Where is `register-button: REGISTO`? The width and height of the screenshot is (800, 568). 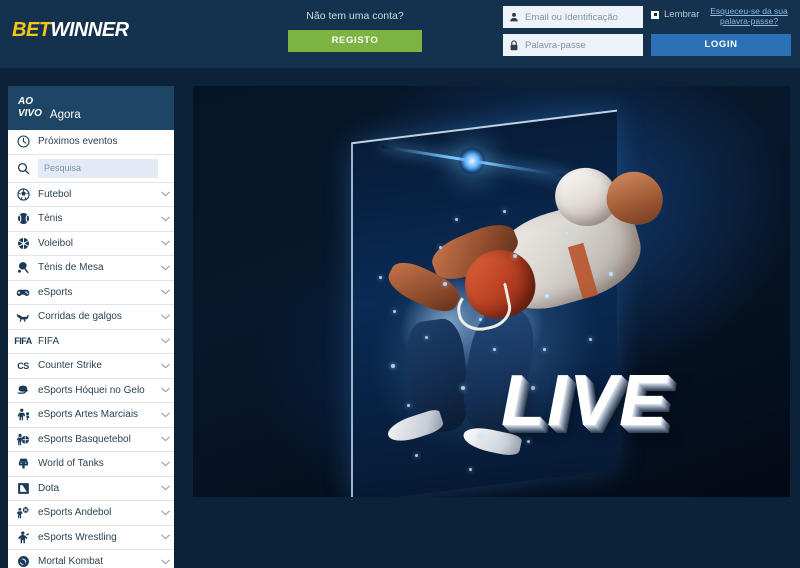
register-button: REGISTO is located at coordinates (355, 41).